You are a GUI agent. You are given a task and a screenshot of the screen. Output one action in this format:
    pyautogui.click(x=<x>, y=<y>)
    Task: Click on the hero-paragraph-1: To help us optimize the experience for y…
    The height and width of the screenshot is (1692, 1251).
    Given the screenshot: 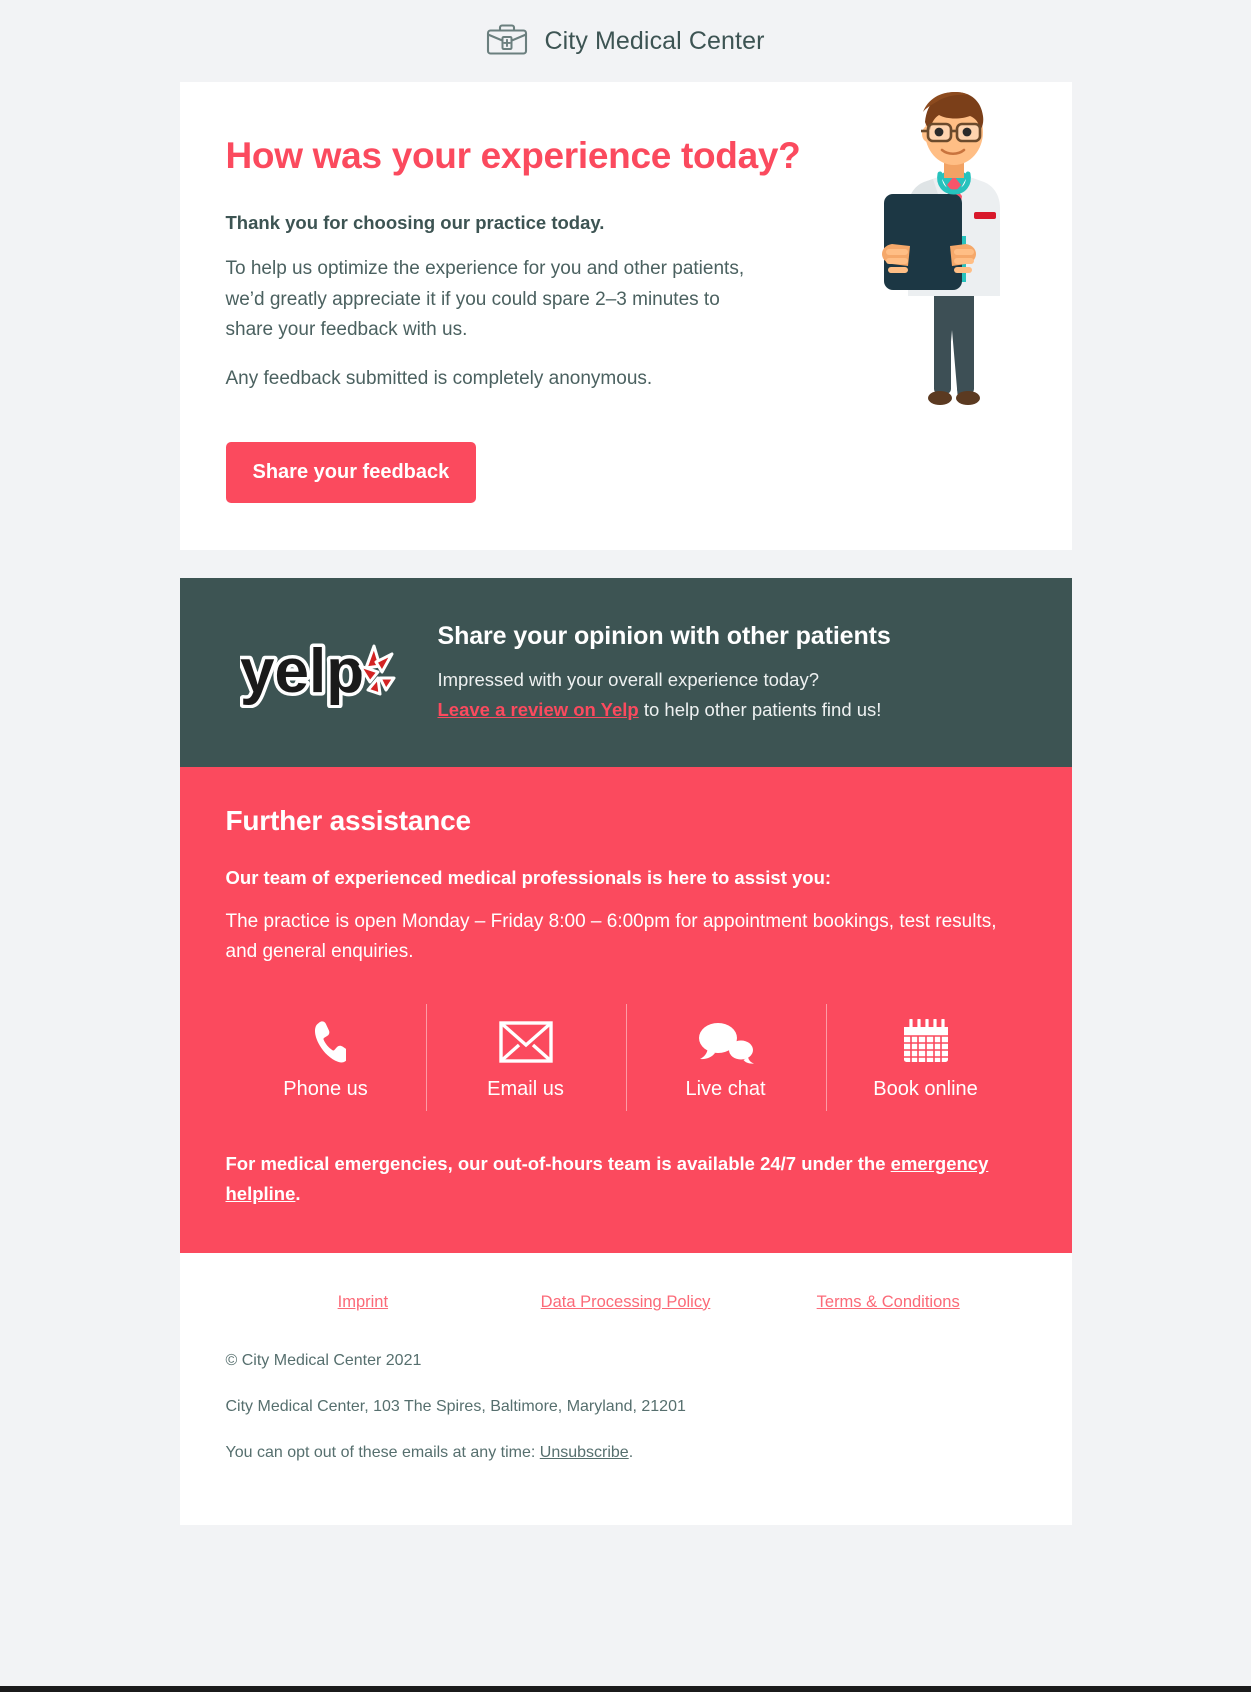 What is the action you would take?
    pyautogui.click(x=485, y=299)
    